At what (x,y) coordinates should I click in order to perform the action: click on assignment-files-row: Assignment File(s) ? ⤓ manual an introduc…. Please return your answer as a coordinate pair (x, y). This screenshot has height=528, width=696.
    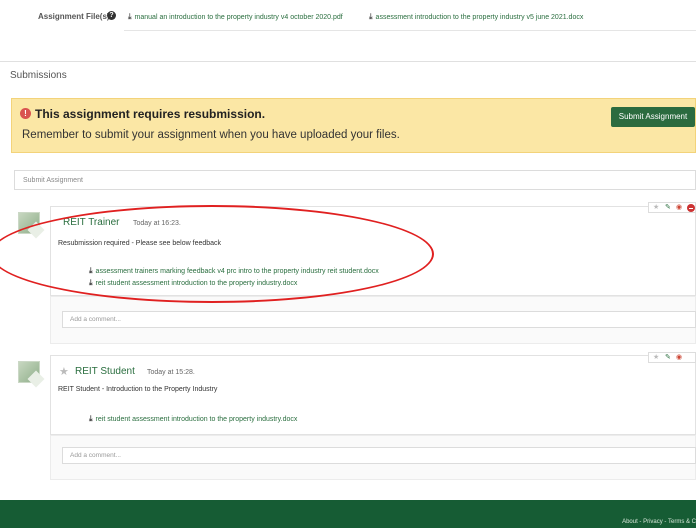
    Looking at the image, I should click on (348, 21).